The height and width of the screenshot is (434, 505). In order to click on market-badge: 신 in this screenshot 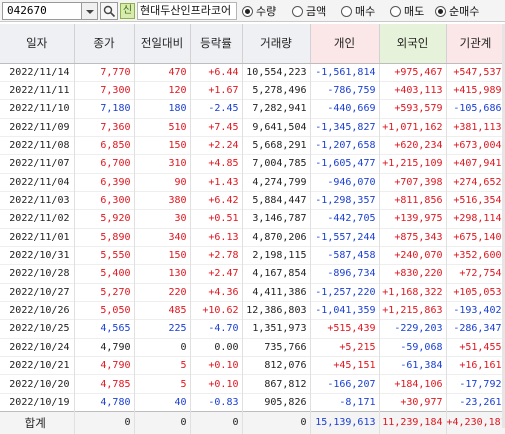, I will do `click(127, 11)`.